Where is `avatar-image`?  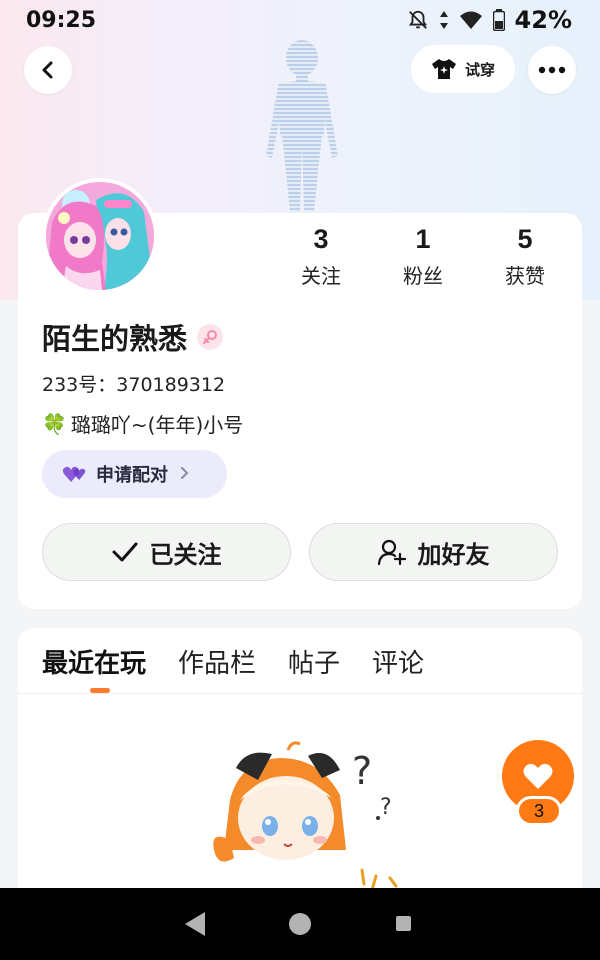 avatar-image is located at coordinates (100, 236).